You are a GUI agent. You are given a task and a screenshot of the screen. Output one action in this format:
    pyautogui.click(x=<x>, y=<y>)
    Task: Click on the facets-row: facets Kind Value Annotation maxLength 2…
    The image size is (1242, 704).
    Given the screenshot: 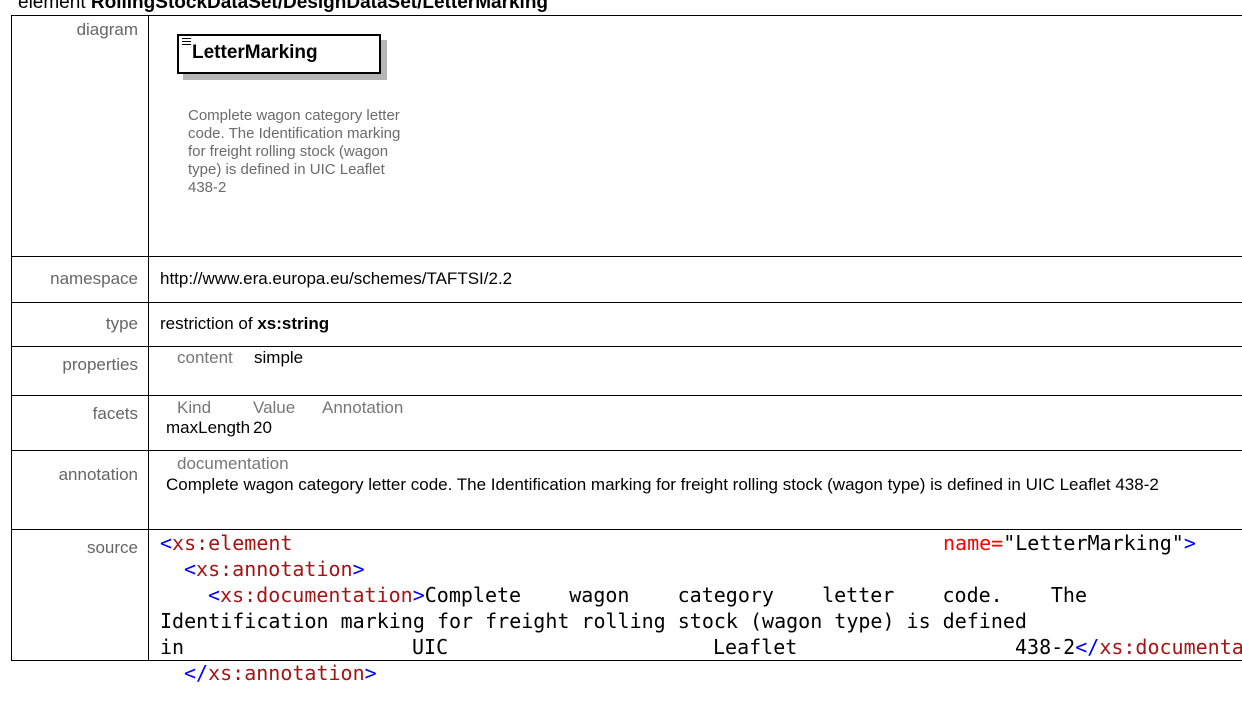 What is the action you would take?
    pyautogui.click(x=626, y=423)
    